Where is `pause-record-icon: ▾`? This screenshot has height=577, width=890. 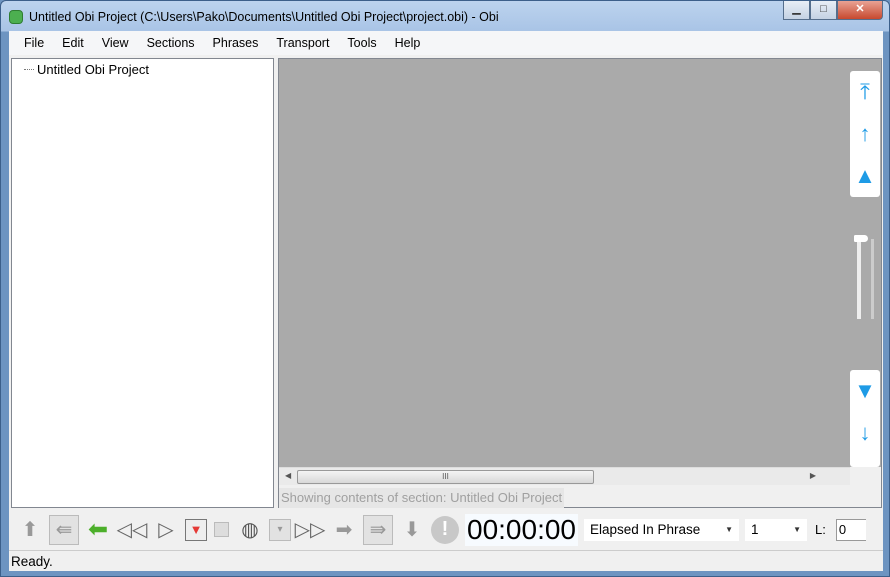 pause-record-icon: ▾ is located at coordinates (280, 529).